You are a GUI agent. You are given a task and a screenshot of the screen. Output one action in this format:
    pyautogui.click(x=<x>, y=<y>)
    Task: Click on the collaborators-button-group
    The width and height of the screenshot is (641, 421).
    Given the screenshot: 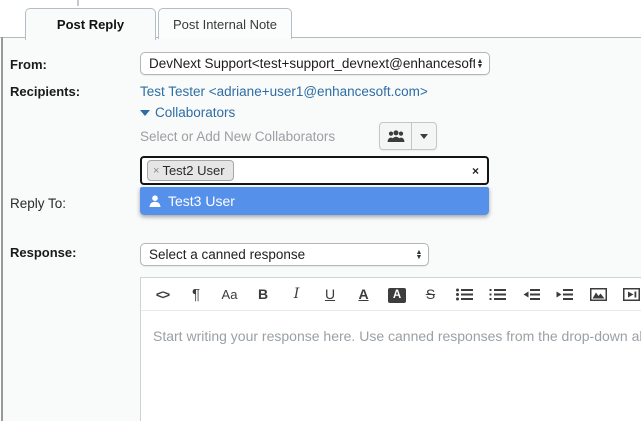 What is the action you would take?
    pyautogui.click(x=408, y=136)
    